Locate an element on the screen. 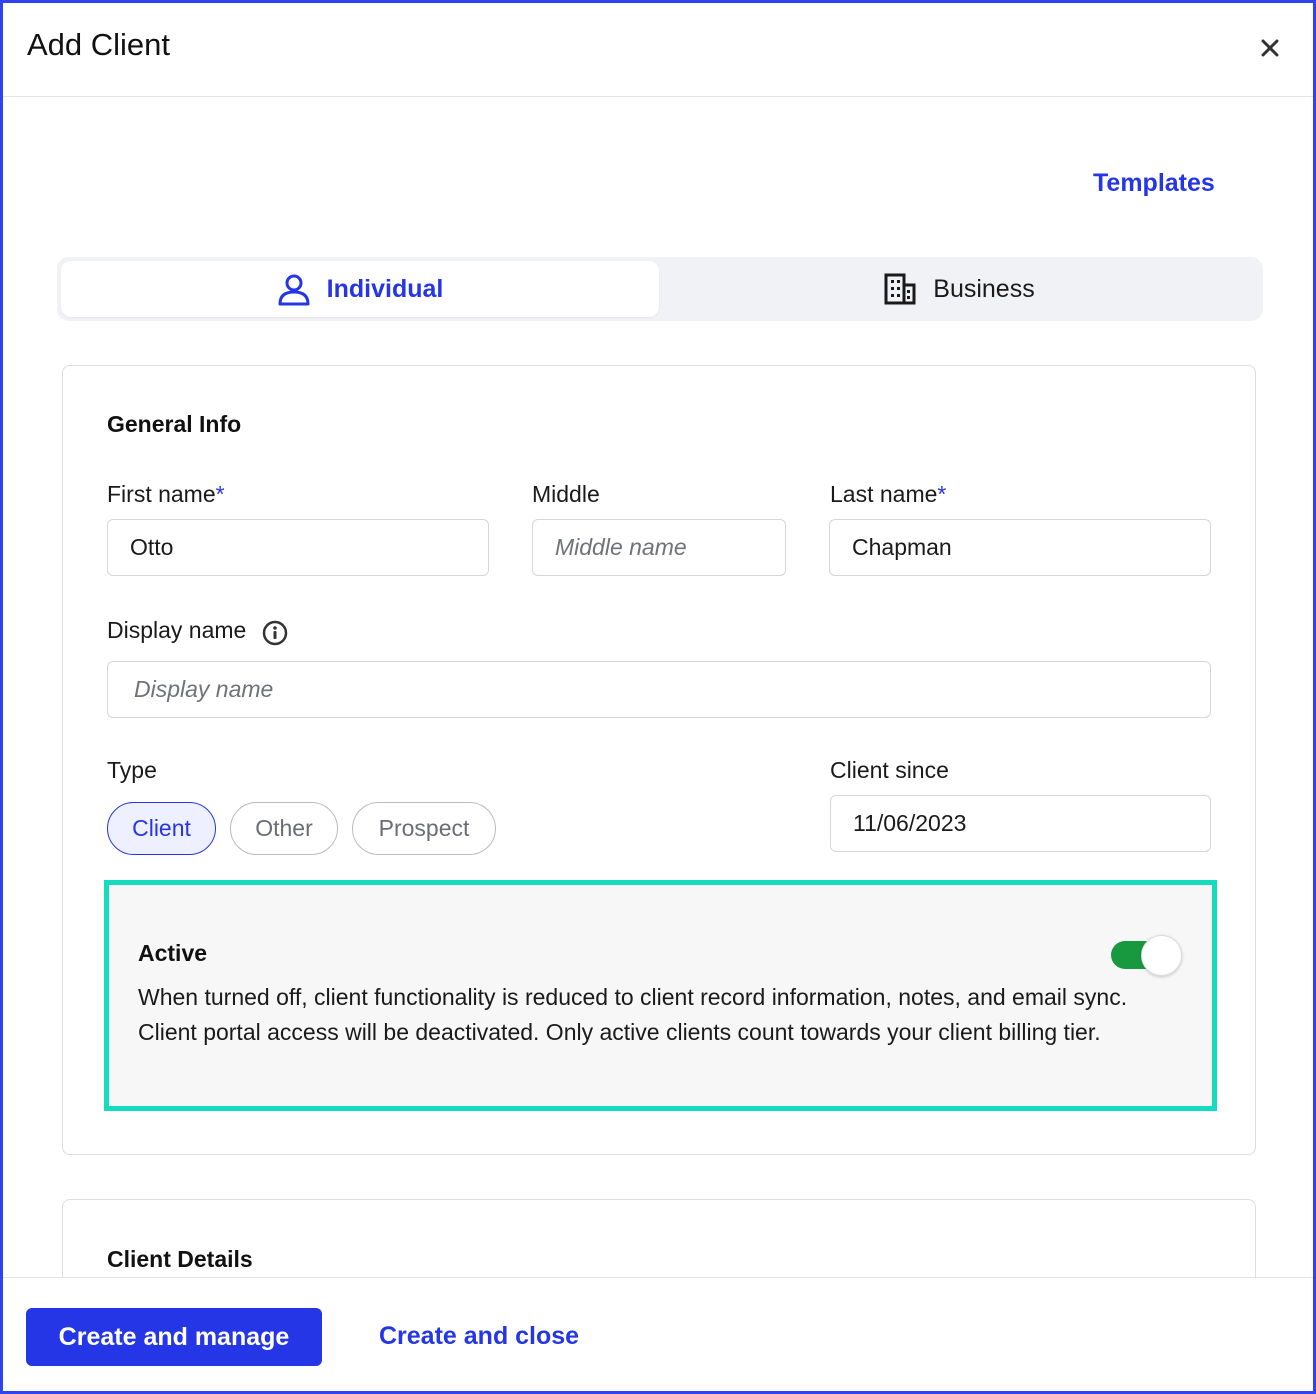 The height and width of the screenshot is (1394, 1316). create-and-manage-button: Create and manage is located at coordinates (174, 1337).